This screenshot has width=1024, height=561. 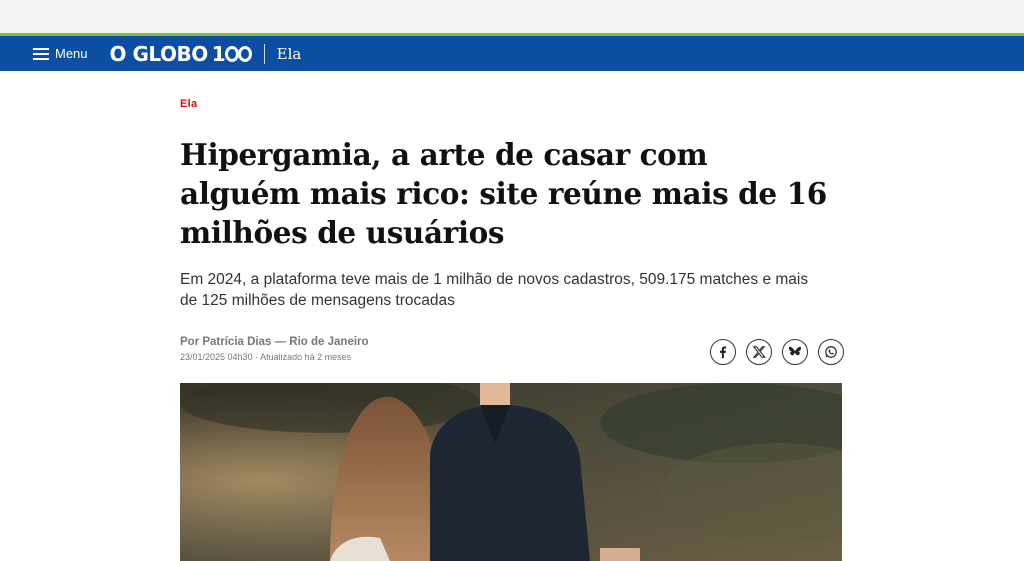 I want to click on x-icon, so click(x=759, y=352).